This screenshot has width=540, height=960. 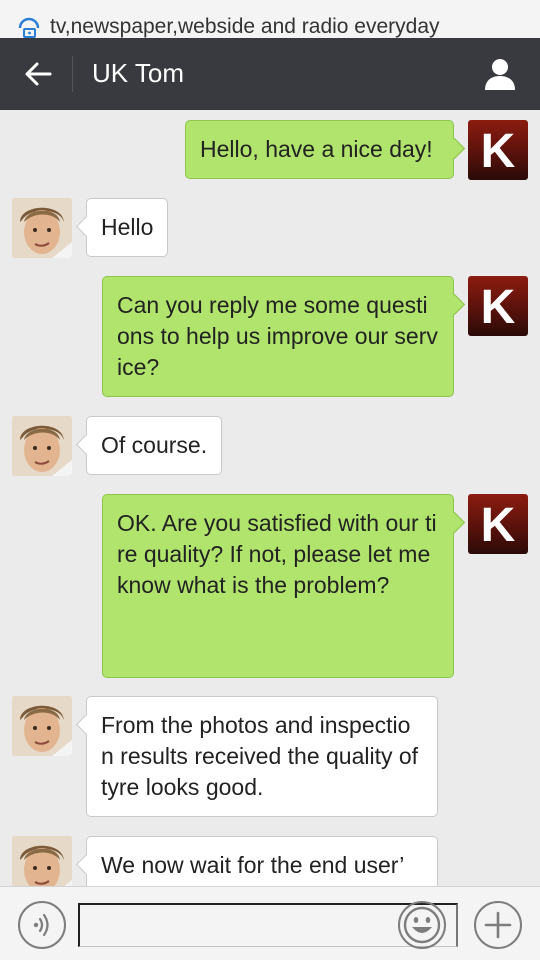 What do you see at coordinates (319, 149) in the screenshot?
I see `message-bubble: Hello, have a nice day!` at bounding box center [319, 149].